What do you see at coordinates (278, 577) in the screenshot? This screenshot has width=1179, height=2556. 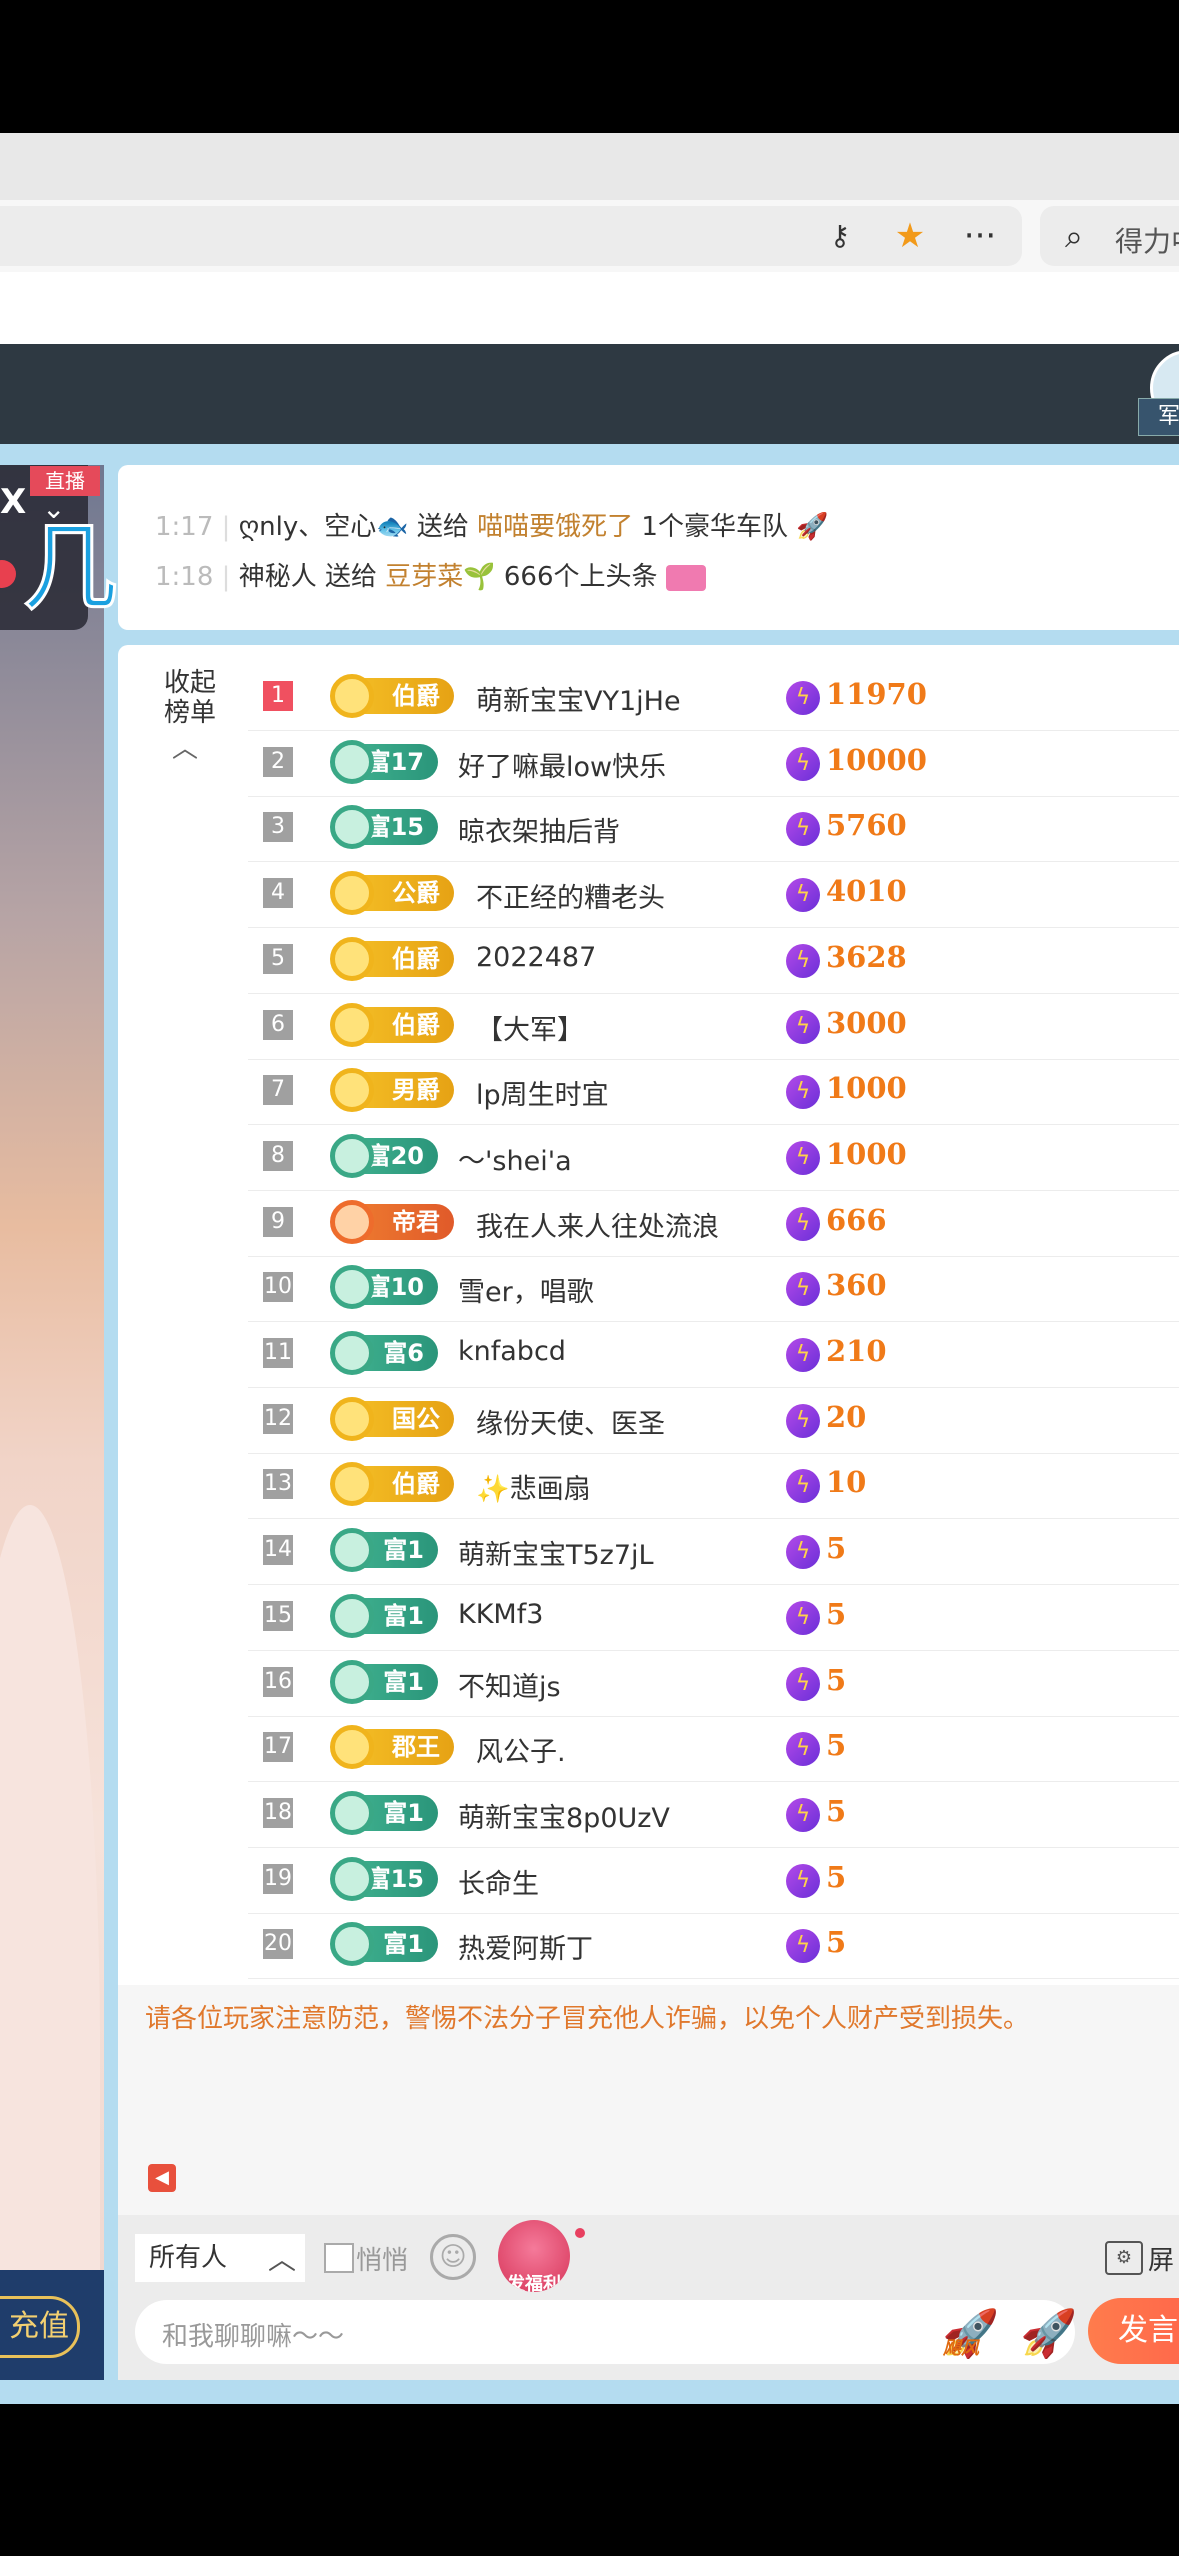 I see `feed-sender: 神秘人` at bounding box center [278, 577].